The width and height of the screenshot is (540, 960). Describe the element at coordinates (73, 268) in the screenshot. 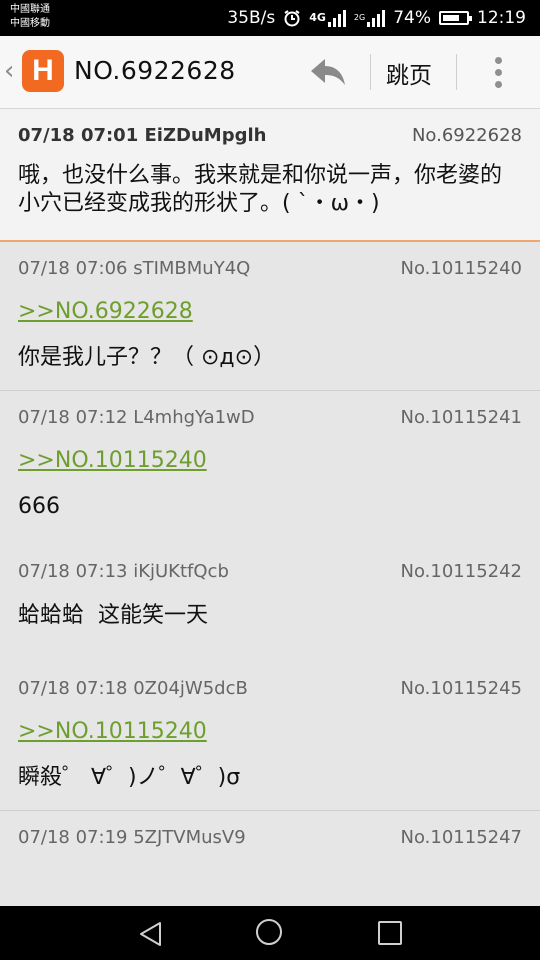

I see `post-datetime: 07/18 07:06` at that location.